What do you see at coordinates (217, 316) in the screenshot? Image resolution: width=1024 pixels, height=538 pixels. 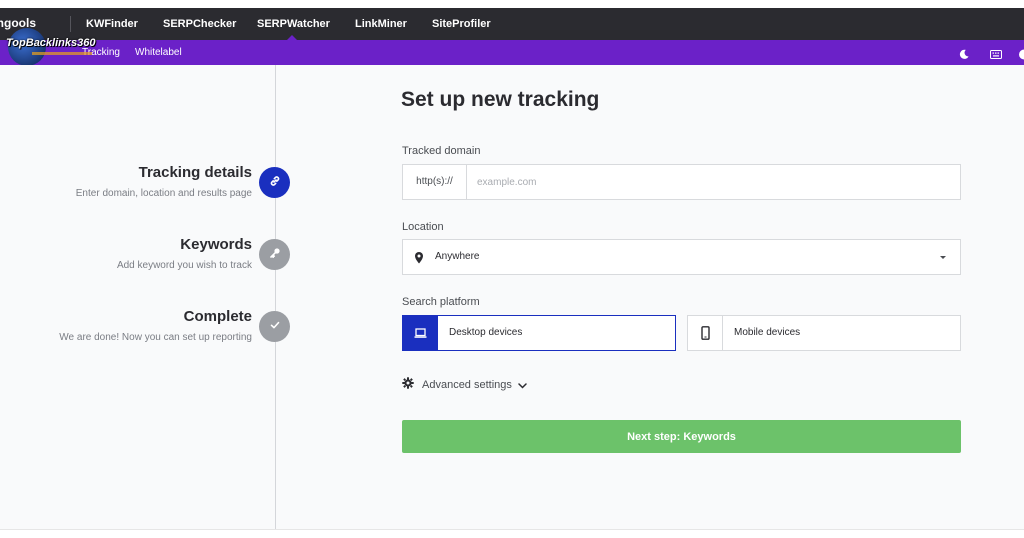 I see `step-title: Complete` at bounding box center [217, 316].